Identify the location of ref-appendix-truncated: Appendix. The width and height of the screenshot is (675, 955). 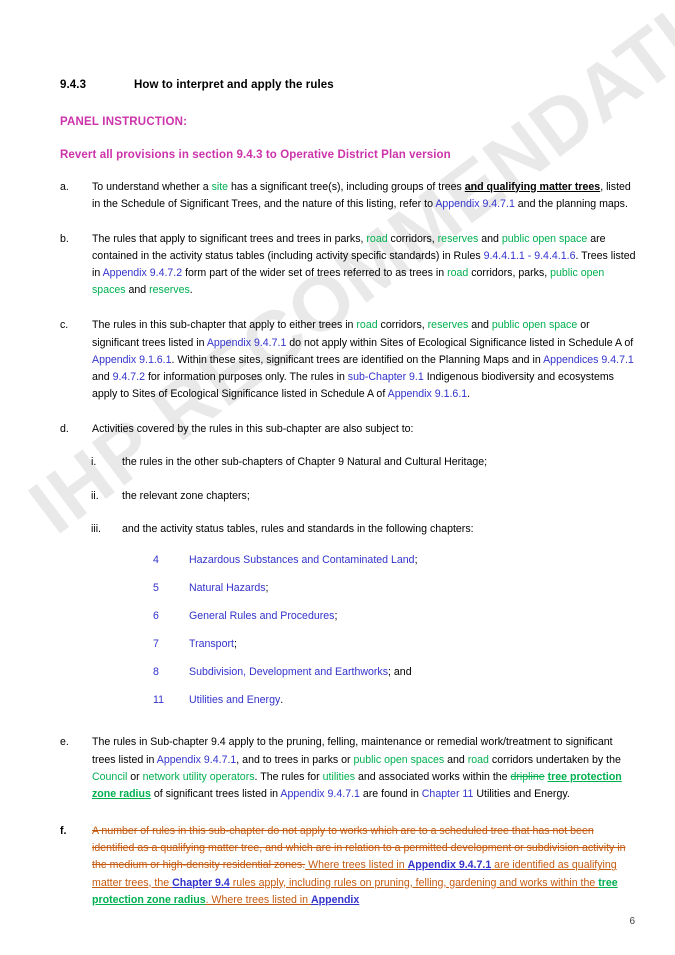
(335, 900).